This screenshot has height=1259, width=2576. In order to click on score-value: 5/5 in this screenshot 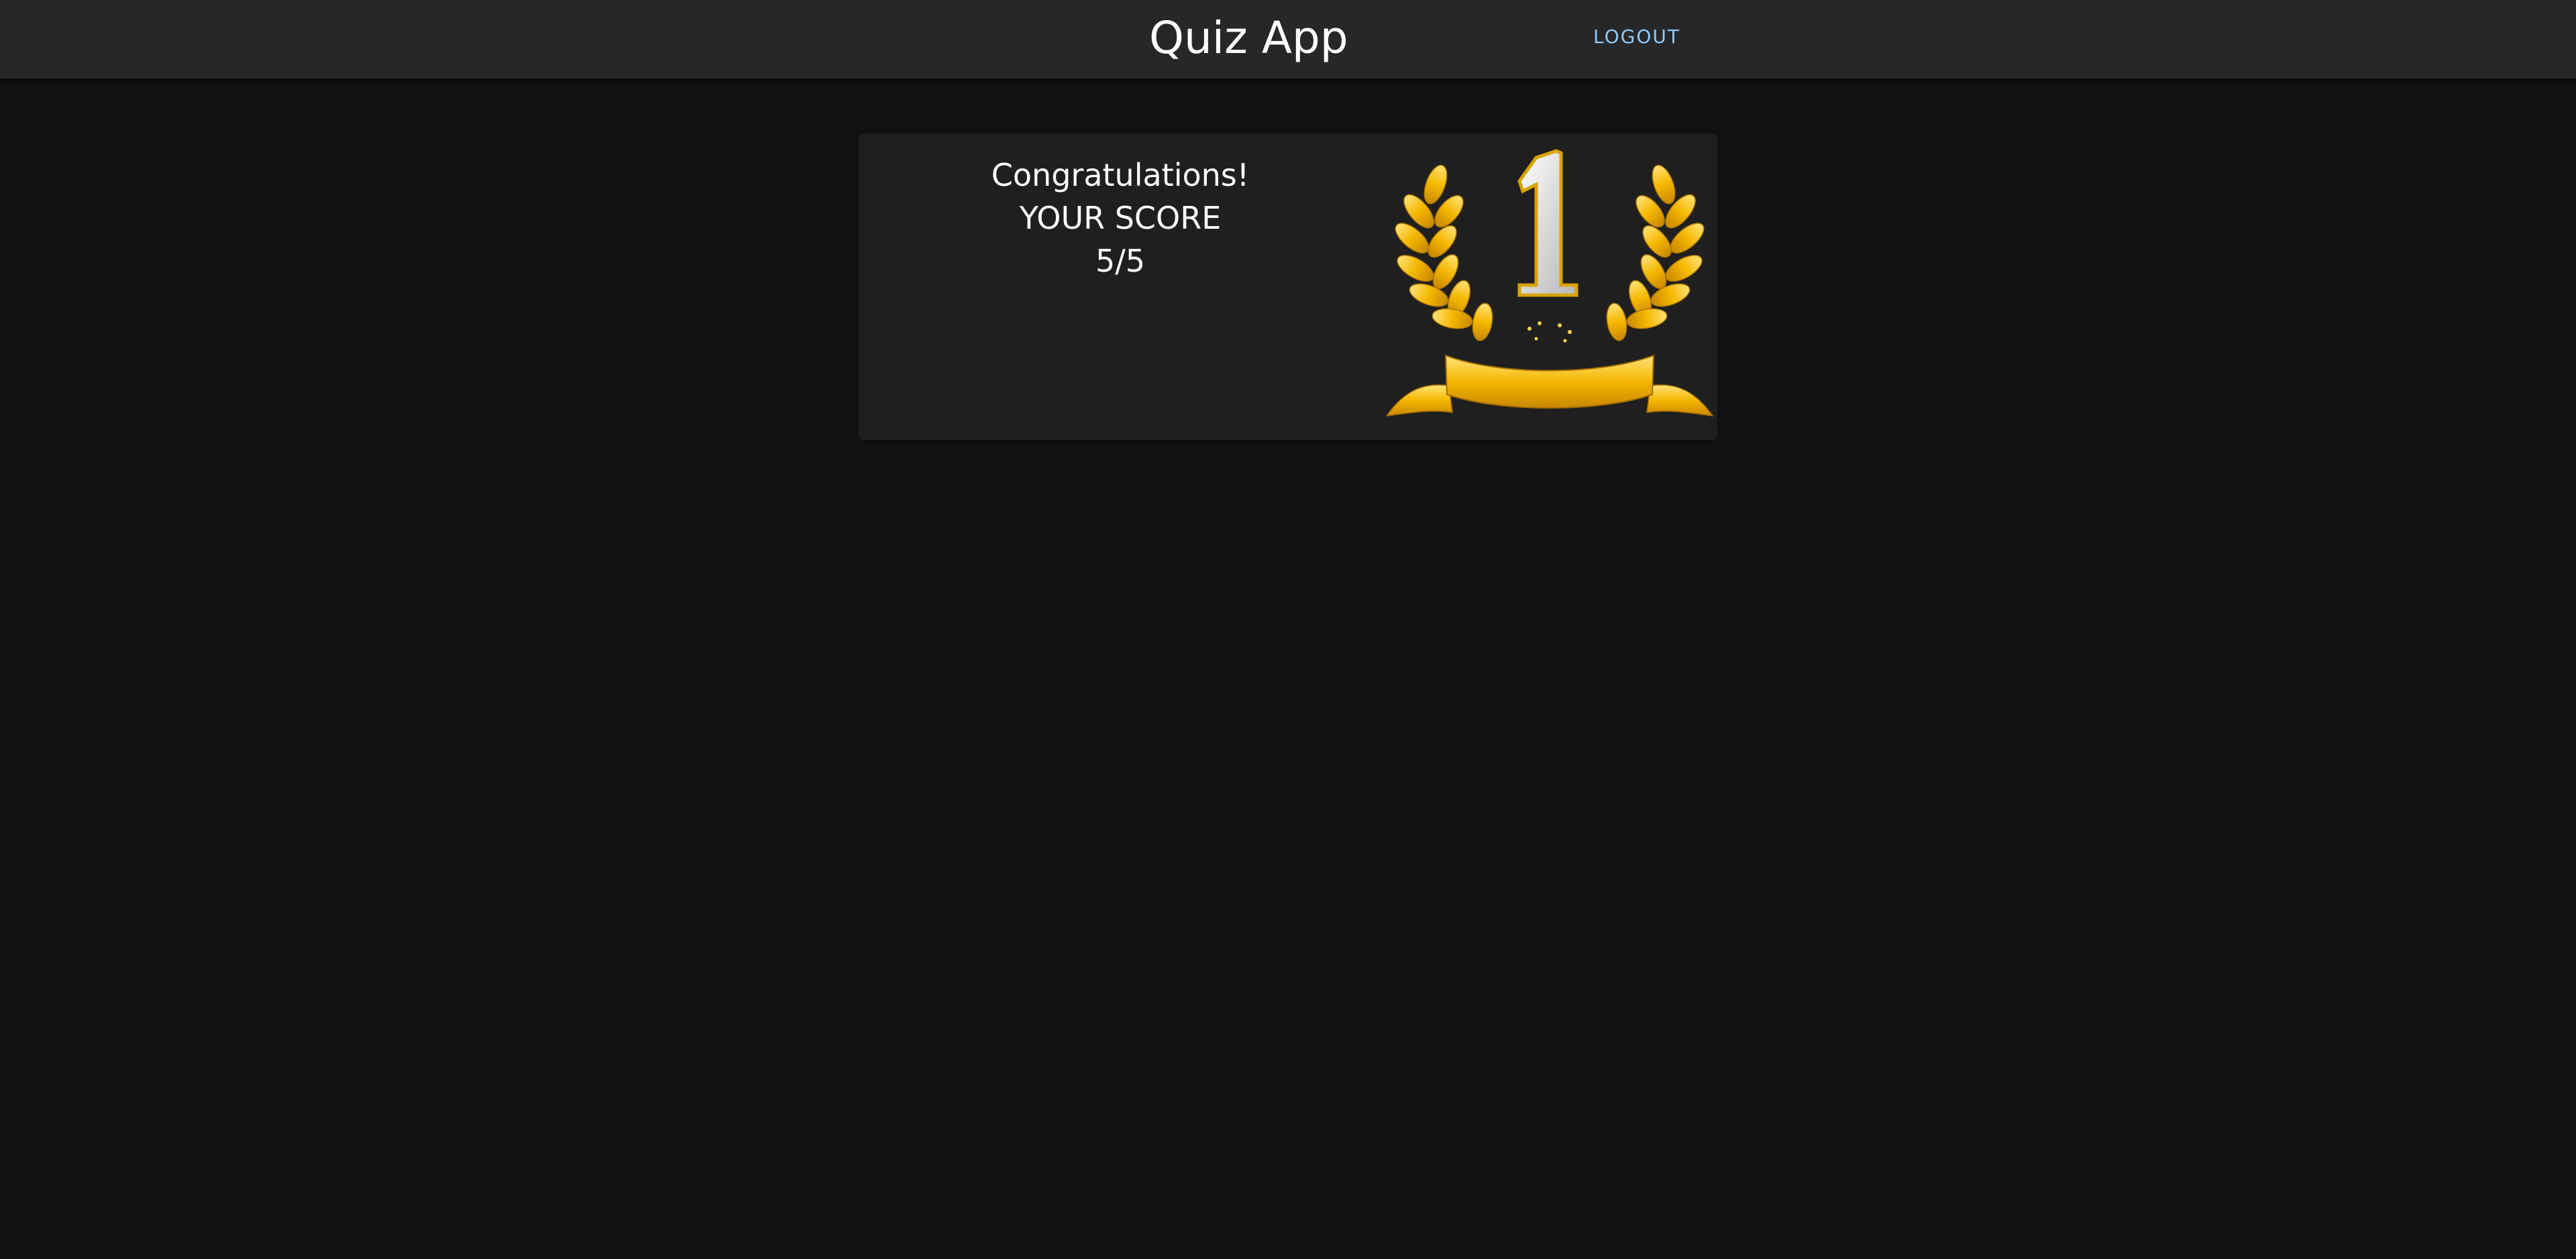, I will do `click(1120, 261)`.